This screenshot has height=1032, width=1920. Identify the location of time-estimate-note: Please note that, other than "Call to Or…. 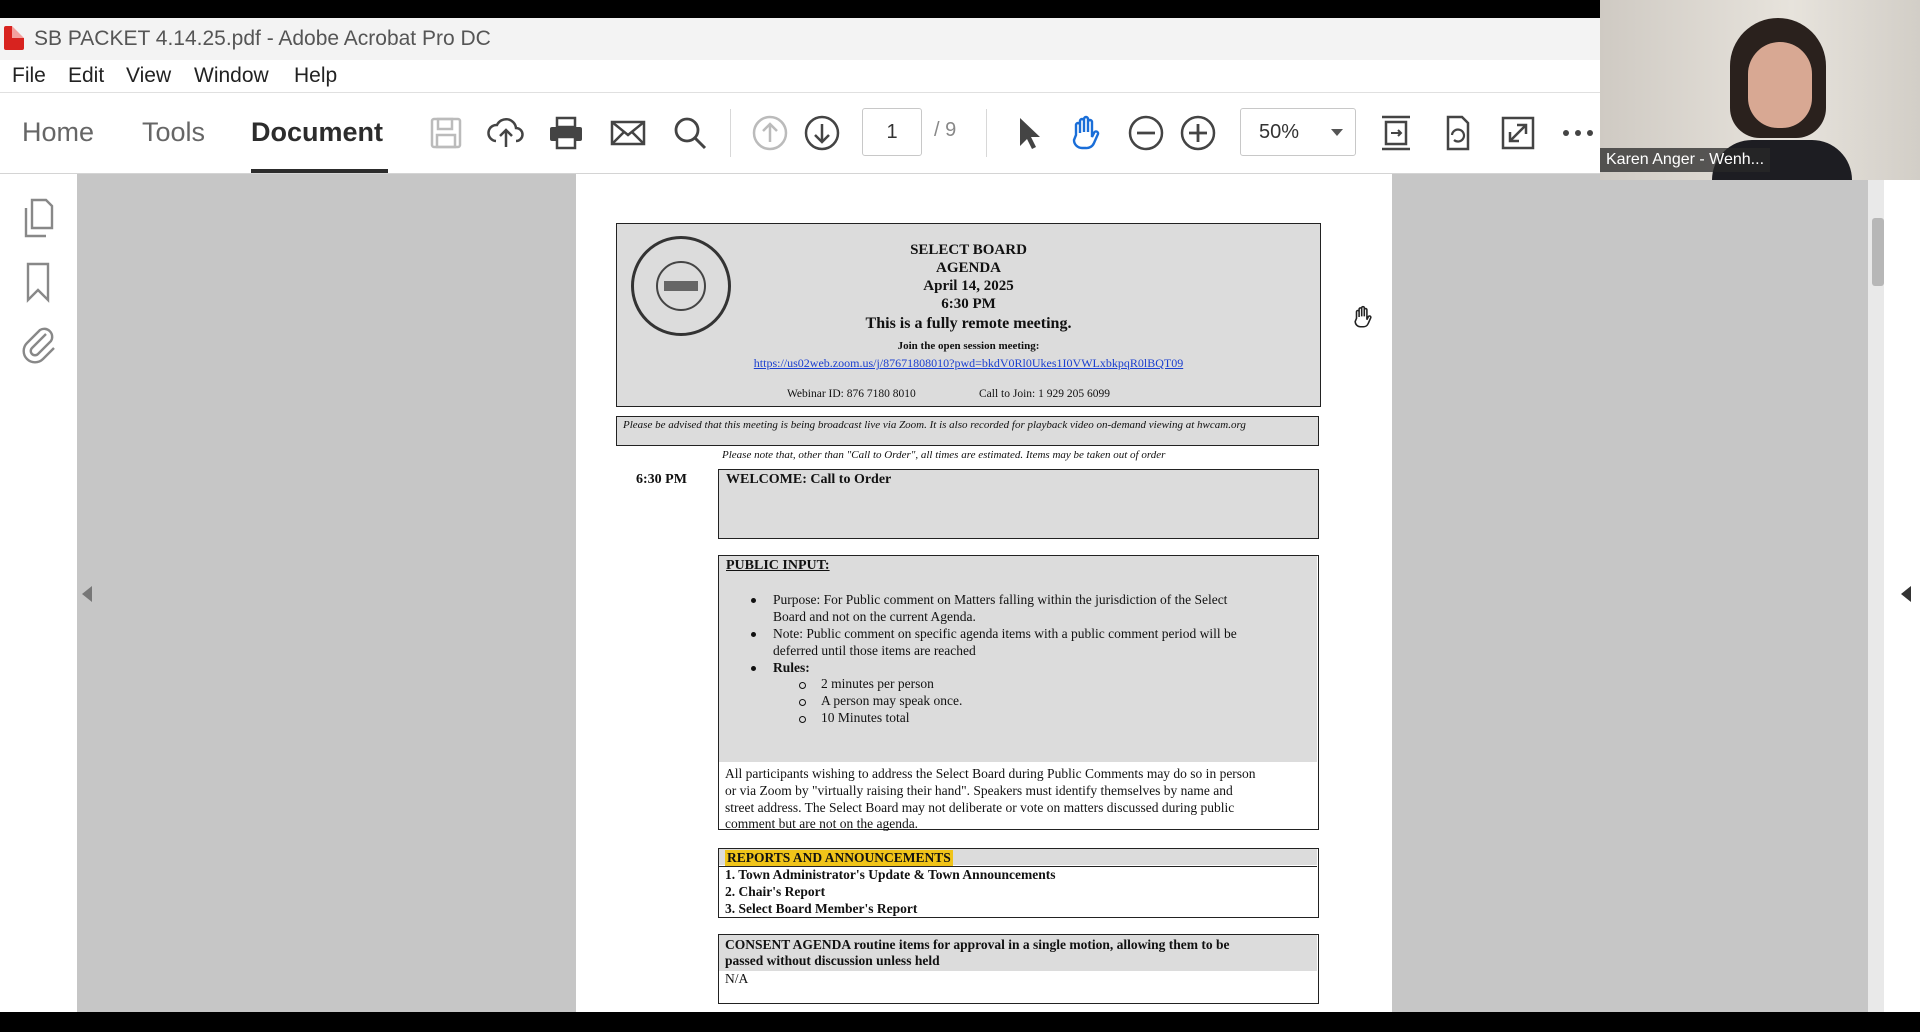
(944, 455).